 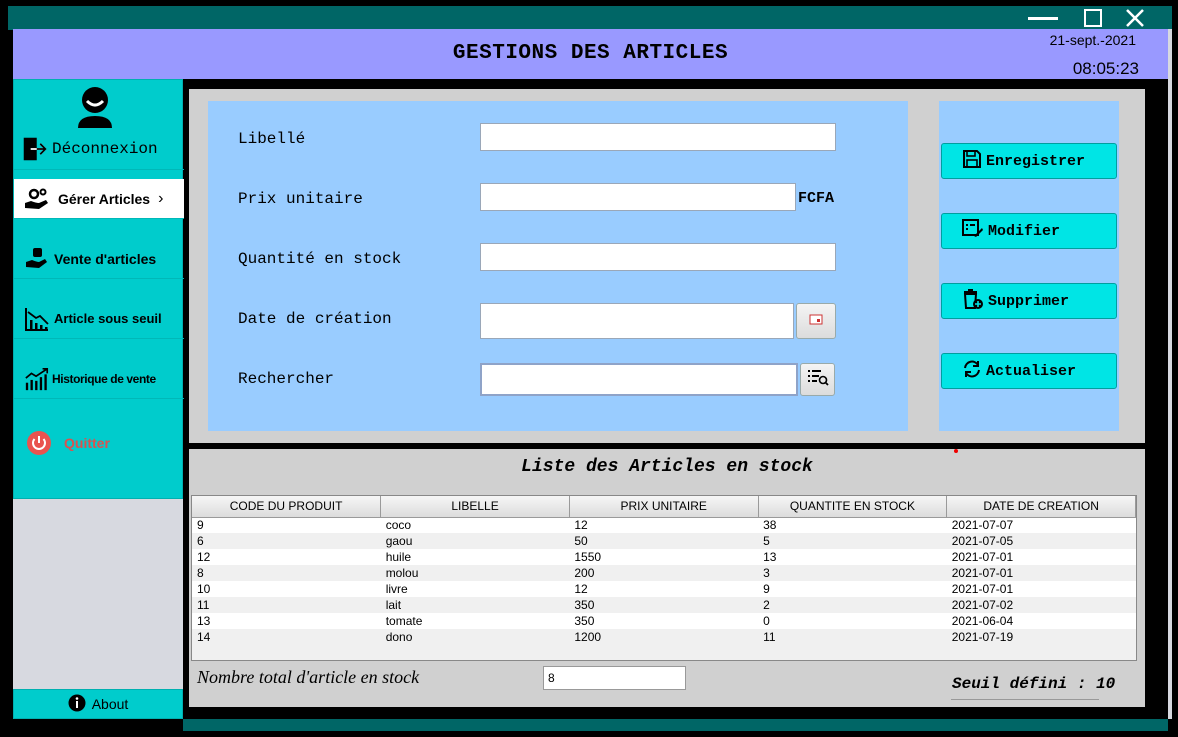 What do you see at coordinates (1041, 541) in the screenshot?
I see `table-cell: 2021-07-05` at bounding box center [1041, 541].